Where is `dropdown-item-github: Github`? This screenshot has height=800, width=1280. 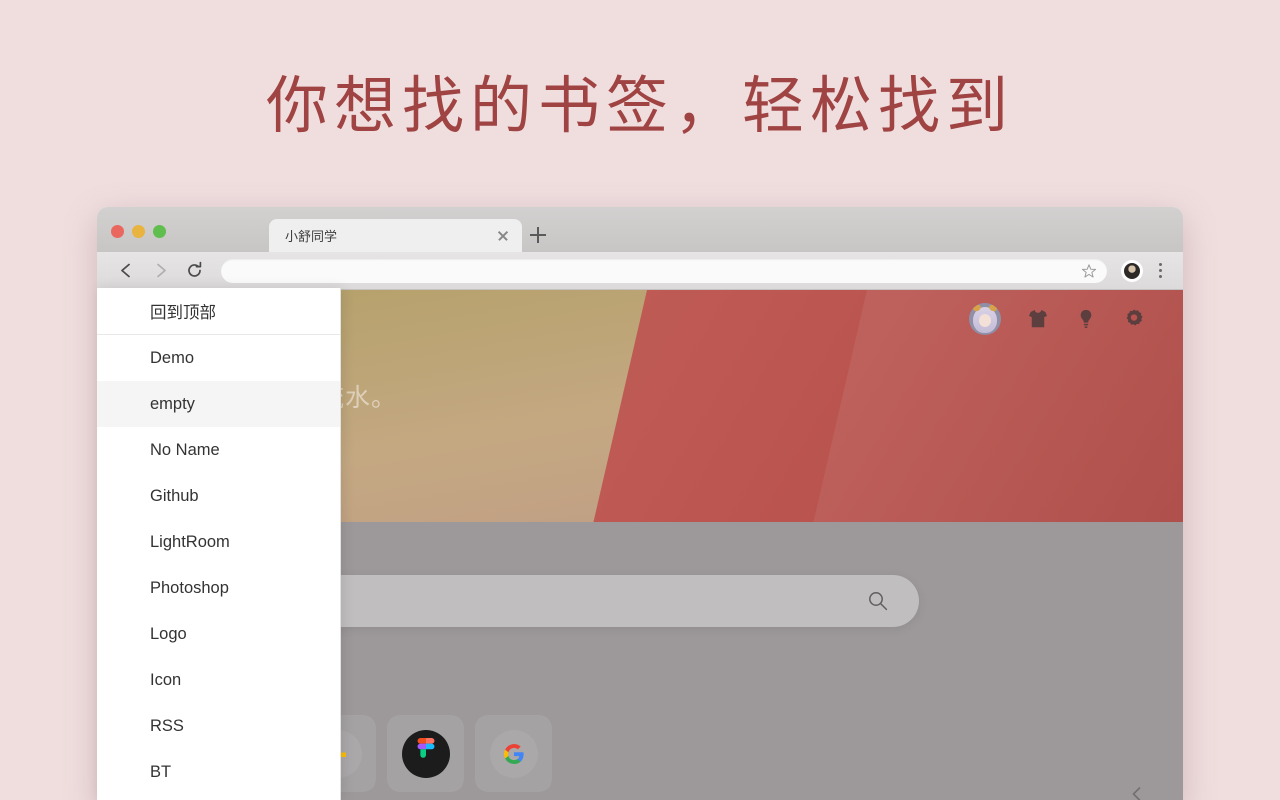 dropdown-item-github: Github is located at coordinates (218, 496).